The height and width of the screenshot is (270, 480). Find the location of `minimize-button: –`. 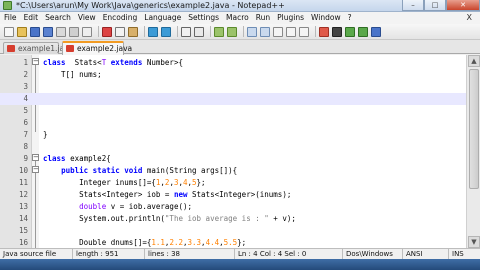

minimize-button: – is located at coordinates (413, 5).